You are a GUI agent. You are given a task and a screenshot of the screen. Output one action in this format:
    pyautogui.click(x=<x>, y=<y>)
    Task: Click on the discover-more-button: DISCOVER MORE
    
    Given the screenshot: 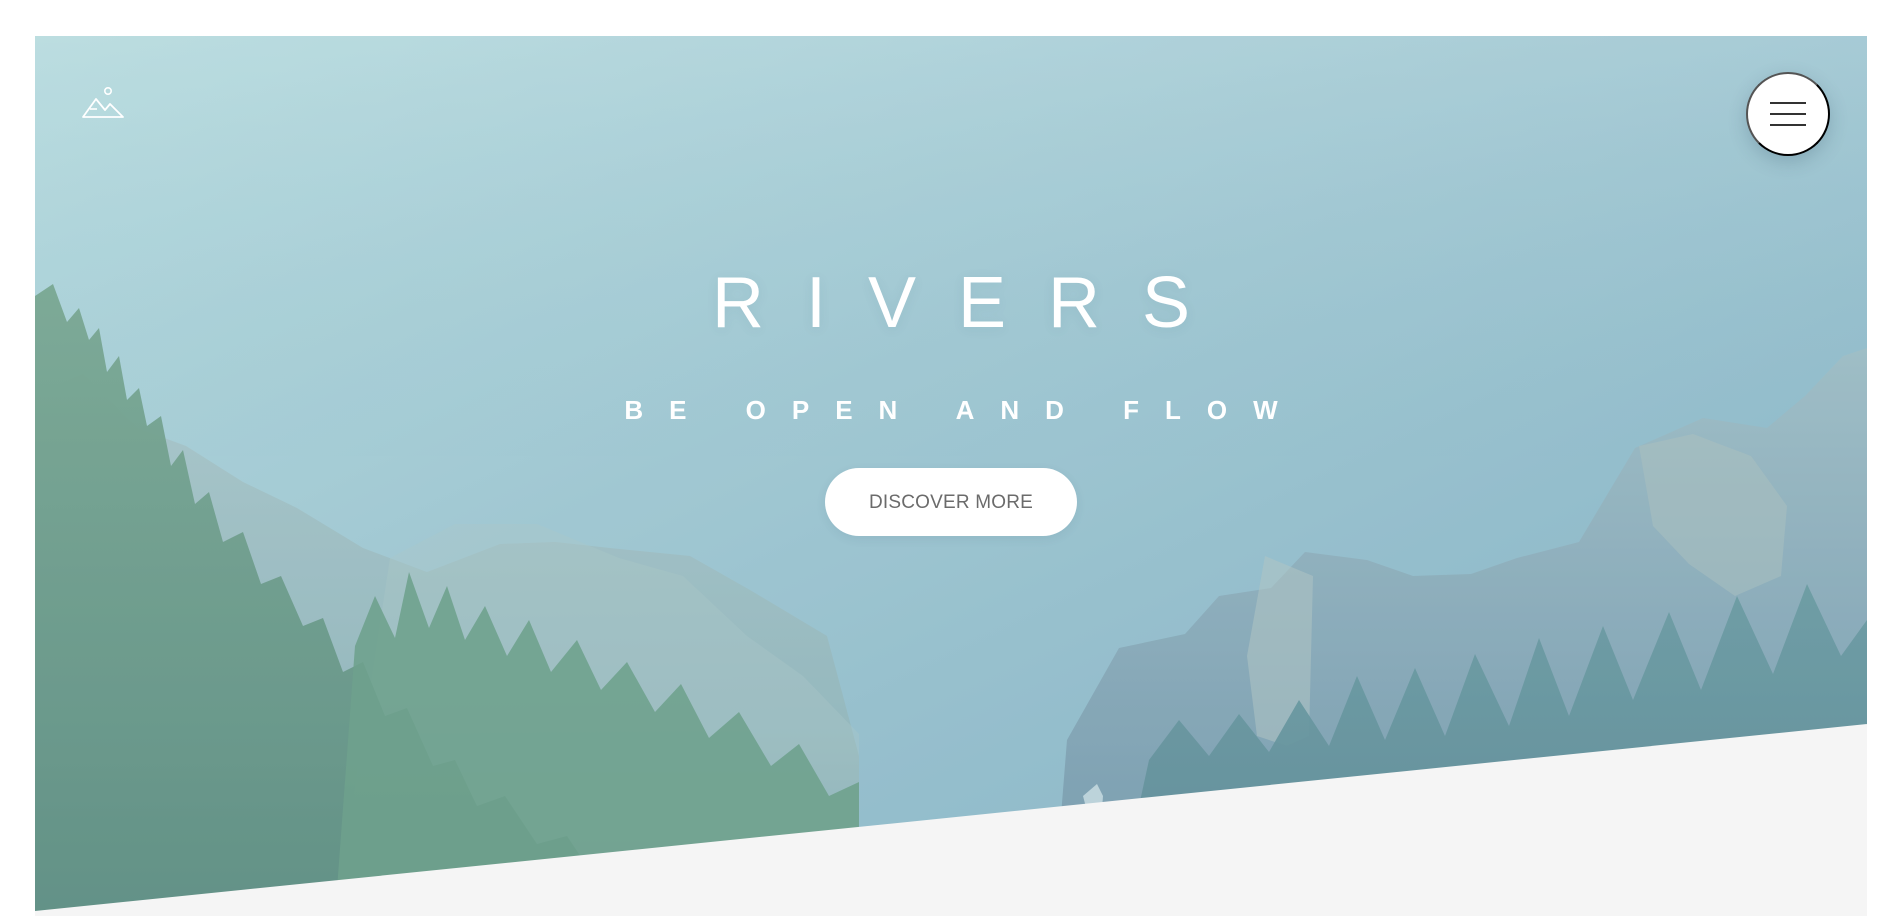 What is the action you would take?
    pyautogui.click(x=951, y=502)
    